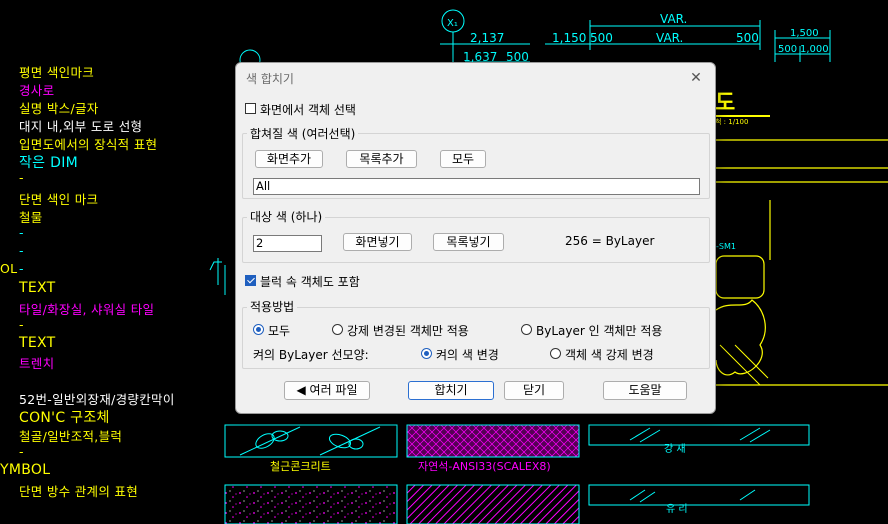 This screenshot has height=524, width=888. Describe the element at coordinates (408, 331) in the screenshot. I see `apply-forced-label: 강제 변경된 객체만 적용` at that location.